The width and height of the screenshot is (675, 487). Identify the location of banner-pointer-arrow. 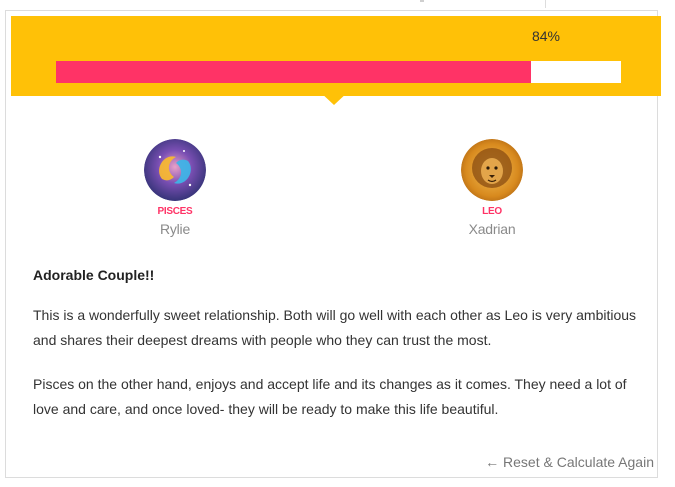
(334, 98).